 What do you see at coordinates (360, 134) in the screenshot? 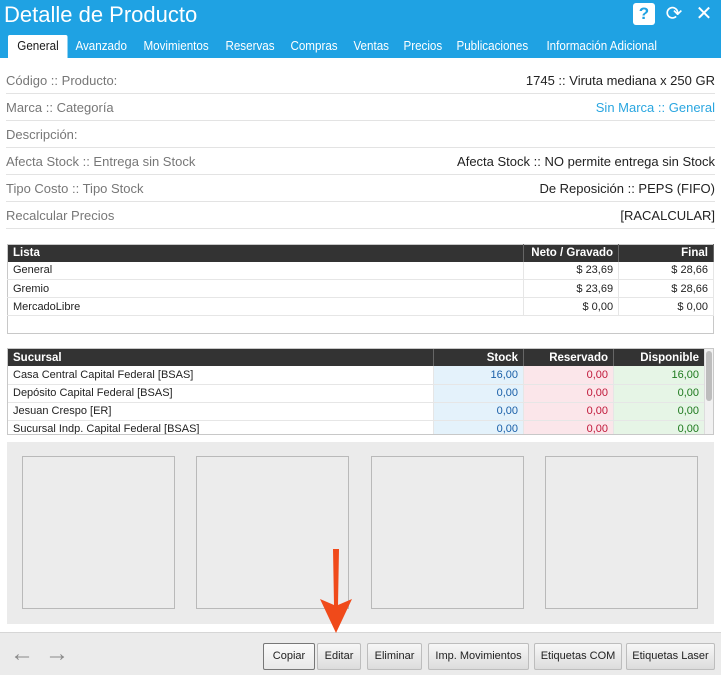
I see `info-row-descripcion: Descripción:` at bounding box center [360, 134].